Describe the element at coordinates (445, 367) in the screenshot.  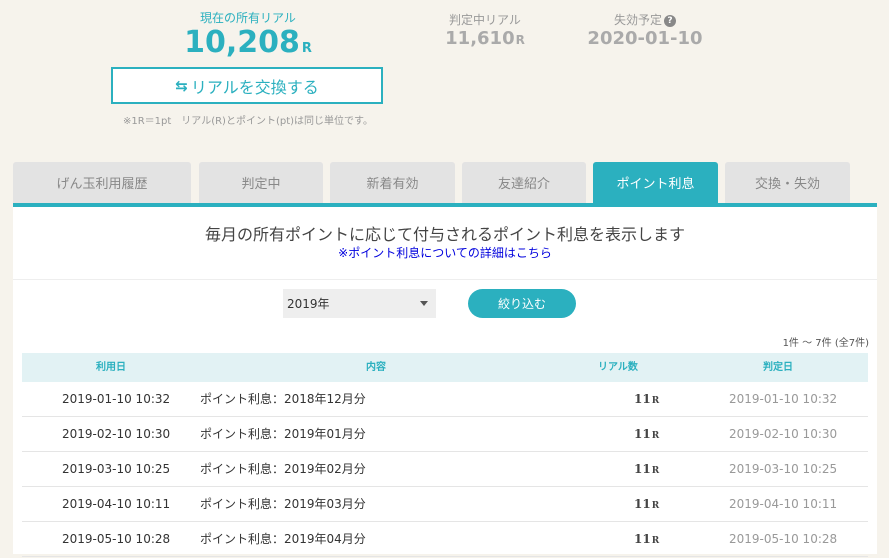
I see `table-header: 利用日 内容 リアル数 判定日` at that location.